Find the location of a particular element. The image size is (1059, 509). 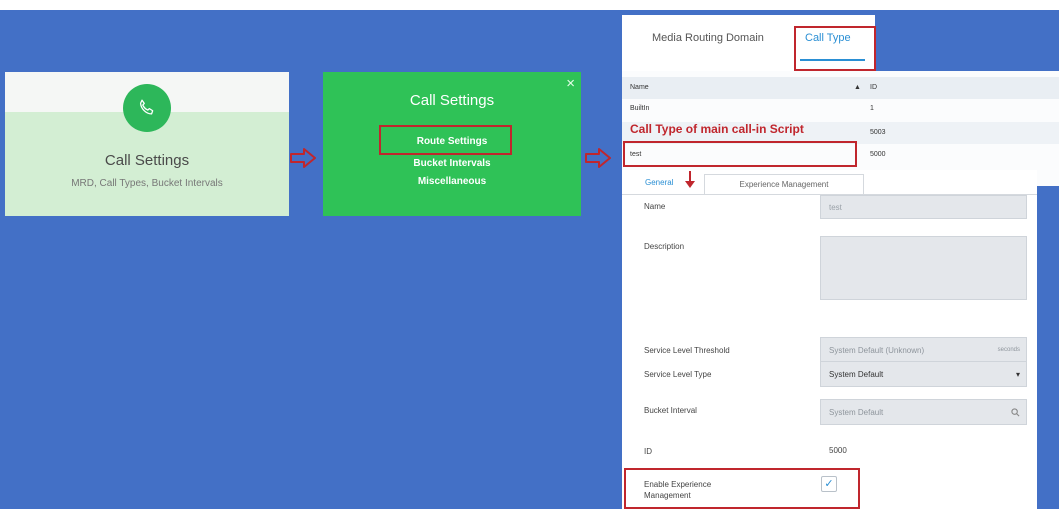

bucket-interval-value: System Default is located at coordinates (856, 412).